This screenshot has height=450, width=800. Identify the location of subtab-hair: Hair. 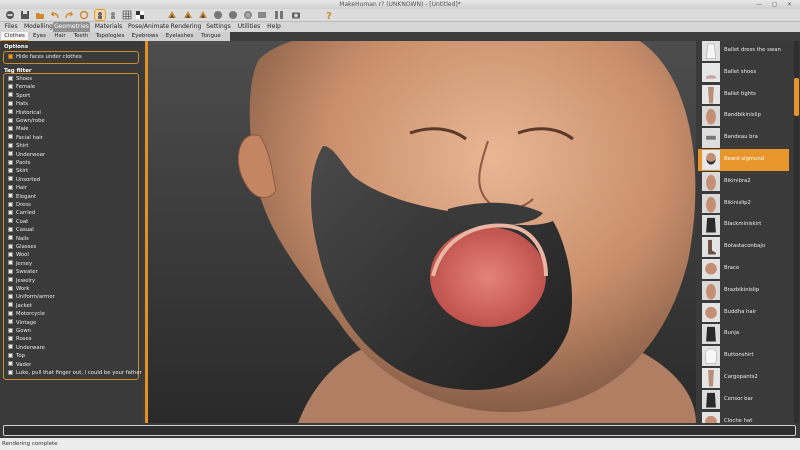
(60, 36).